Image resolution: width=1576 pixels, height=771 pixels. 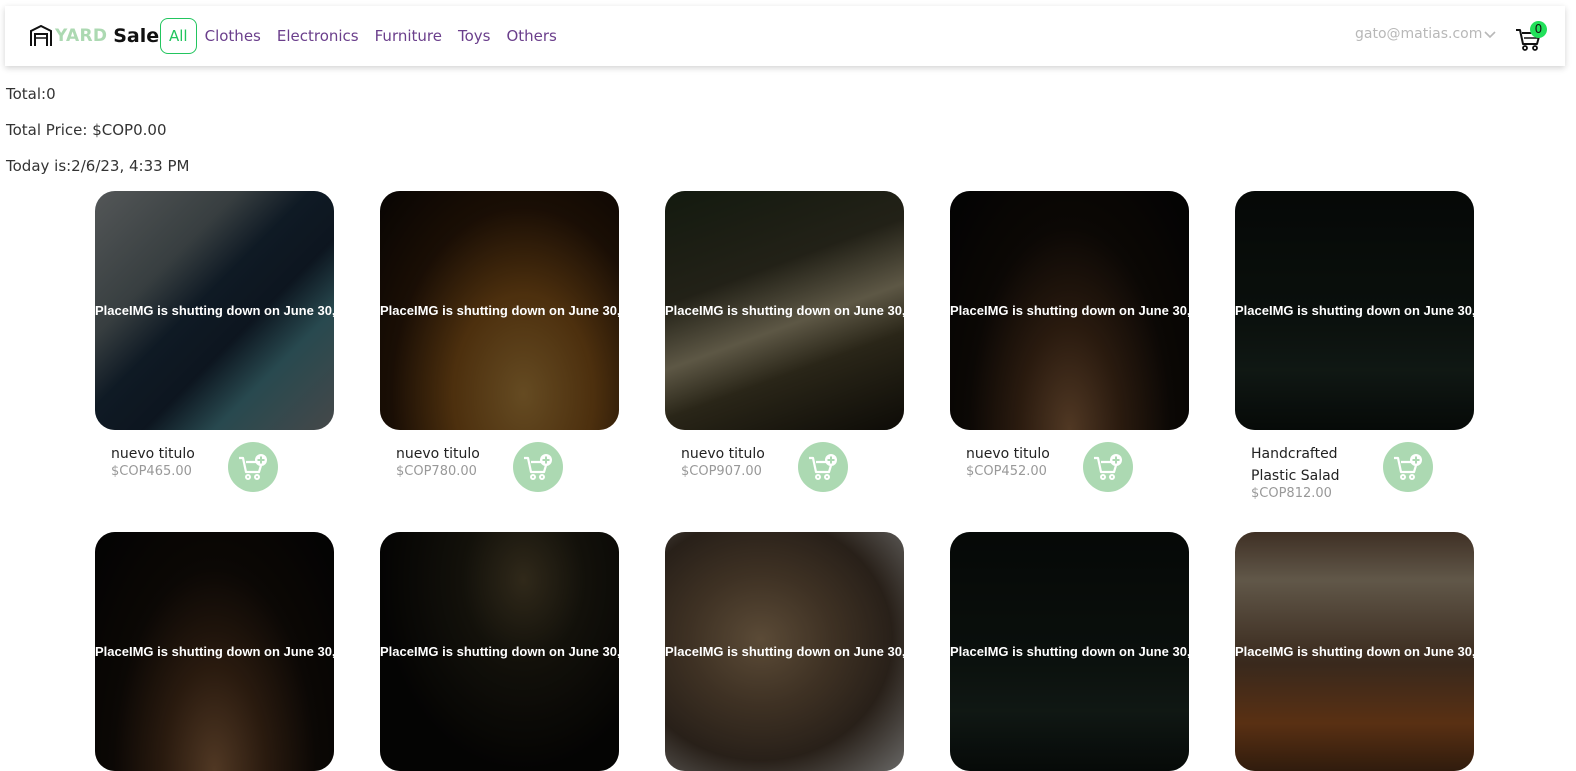 I want to click on brand-yard: YARD, so click(x=81, y=36).